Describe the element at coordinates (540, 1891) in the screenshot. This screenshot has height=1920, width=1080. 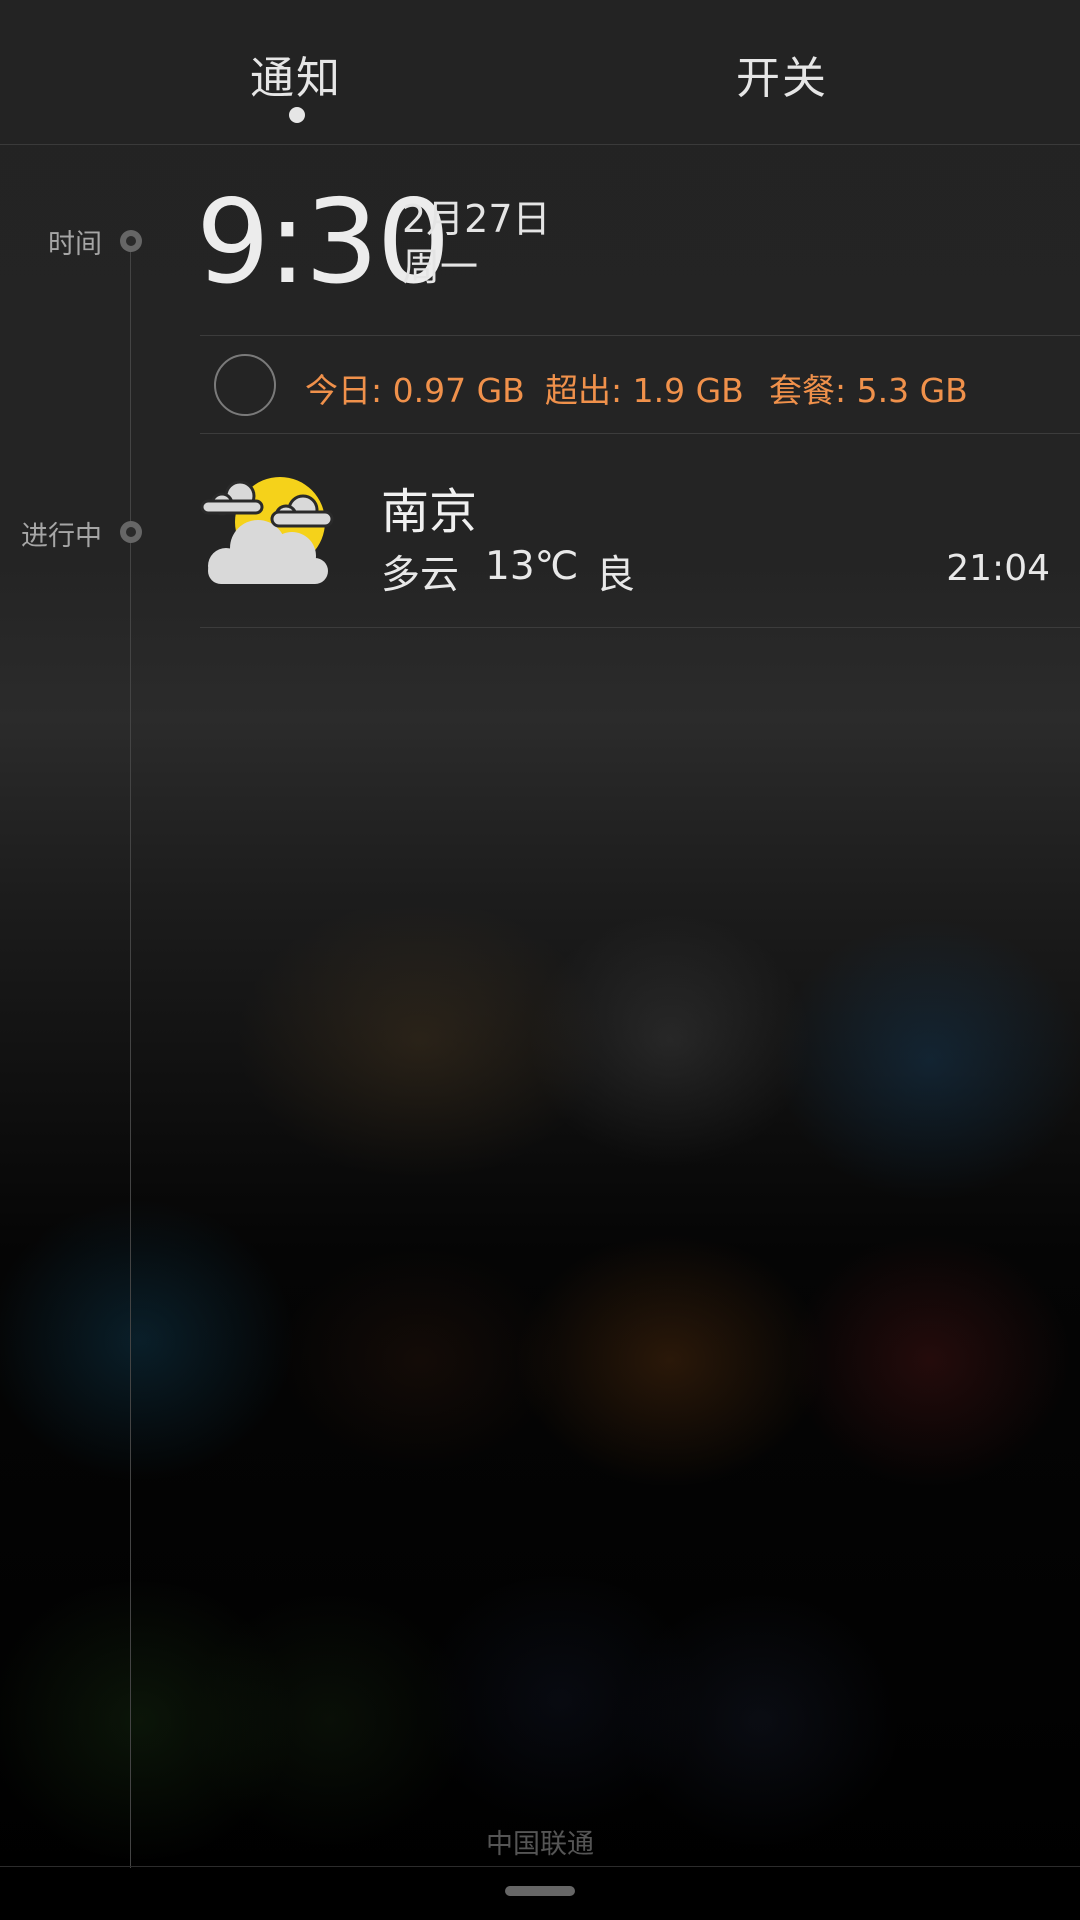
I see `drag-handle` at that location.